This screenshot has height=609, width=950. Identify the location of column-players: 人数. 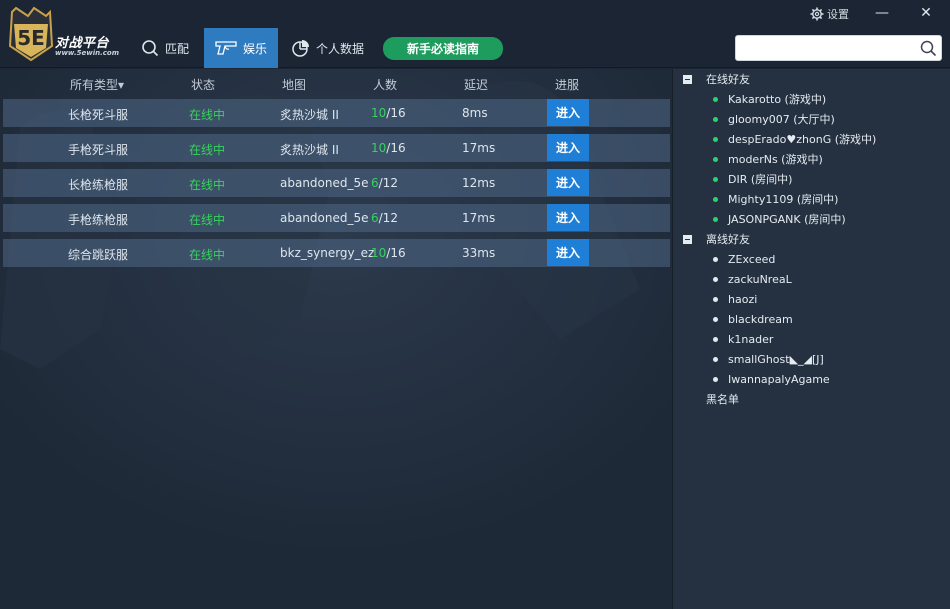
(385, 85).